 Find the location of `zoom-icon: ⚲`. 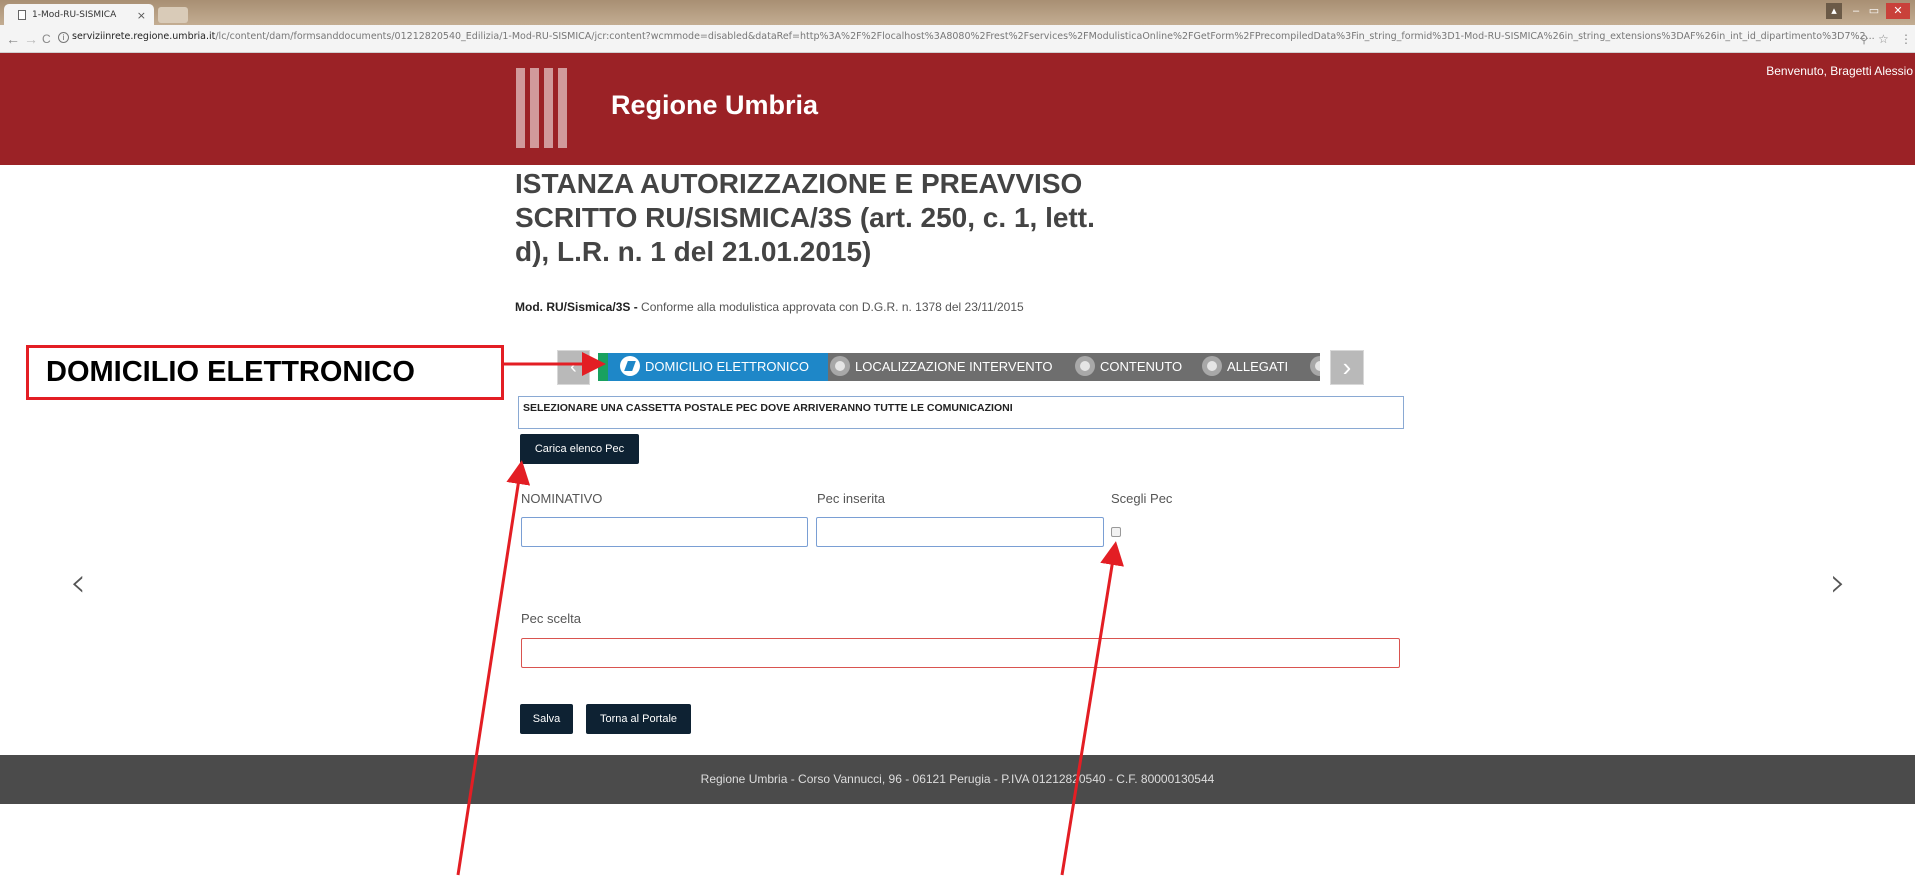

zoom-icon: ⚲ is located at coordinates (1864, 39).